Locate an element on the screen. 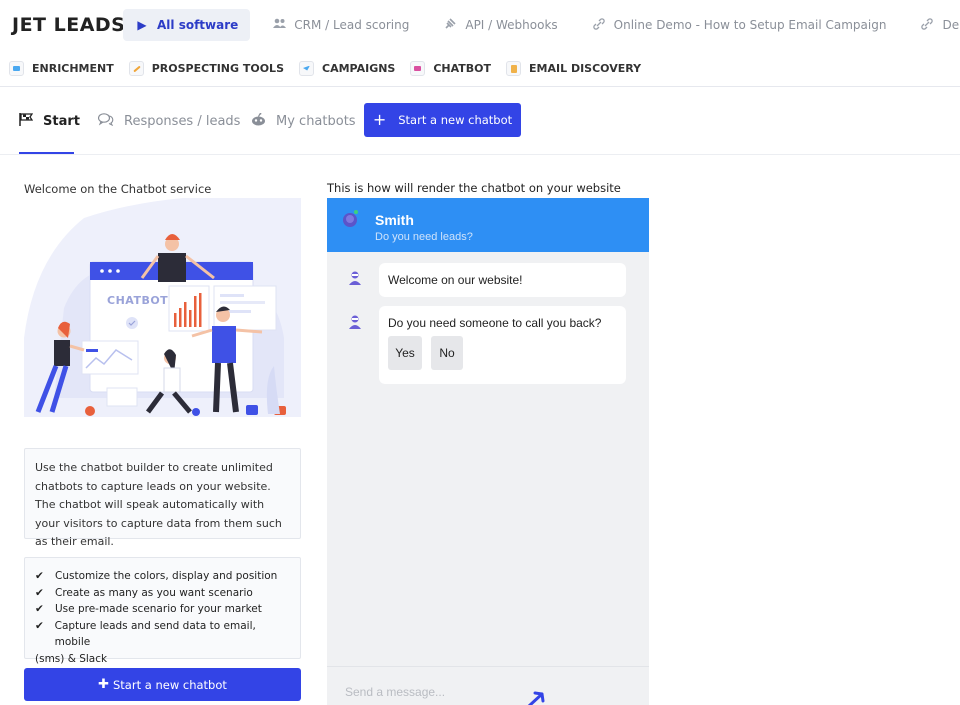  feature-text: Create as many as you want scenario is located at coordinates (154, 592).